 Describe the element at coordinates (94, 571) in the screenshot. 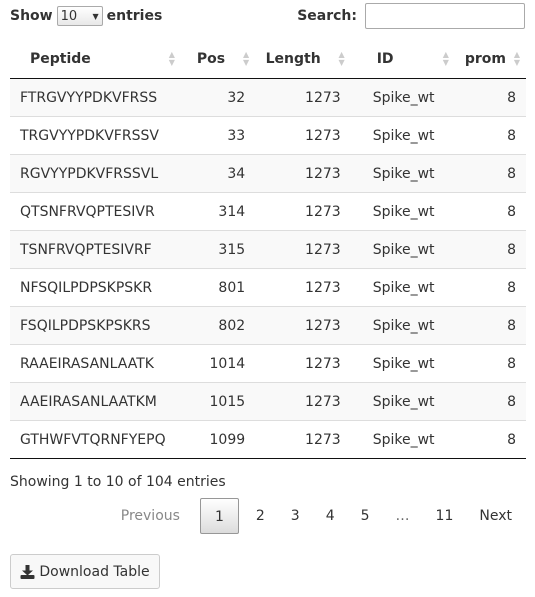

I see `download-table-label: Download Table` at that location.